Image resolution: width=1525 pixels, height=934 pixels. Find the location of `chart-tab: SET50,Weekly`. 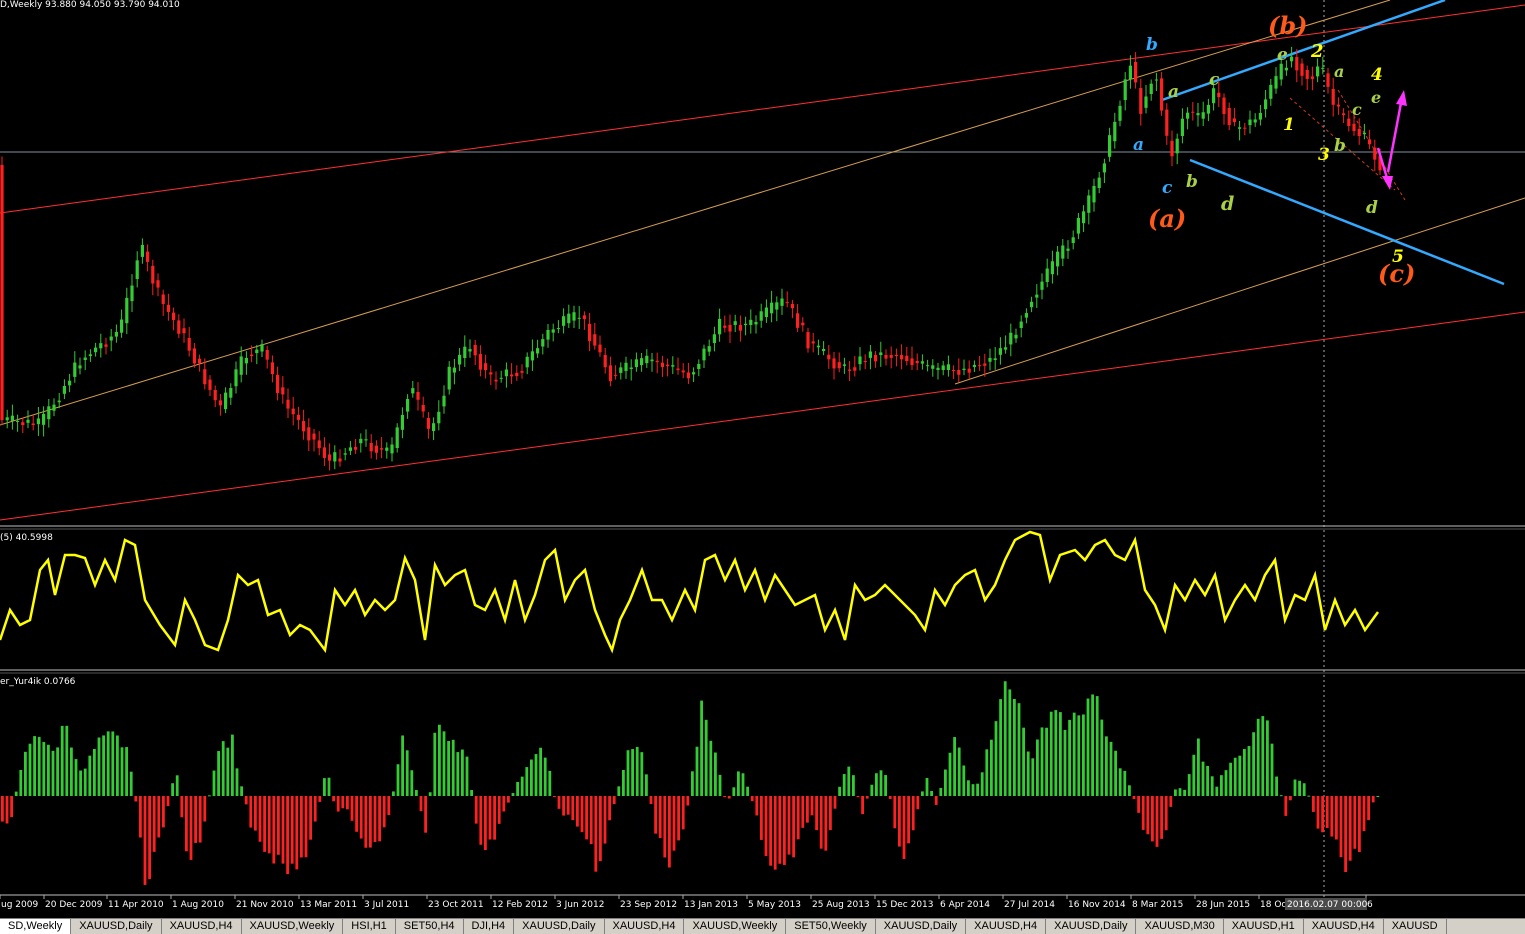

chart-tab: SET50,Weekly is located at coordinates (831, 926).